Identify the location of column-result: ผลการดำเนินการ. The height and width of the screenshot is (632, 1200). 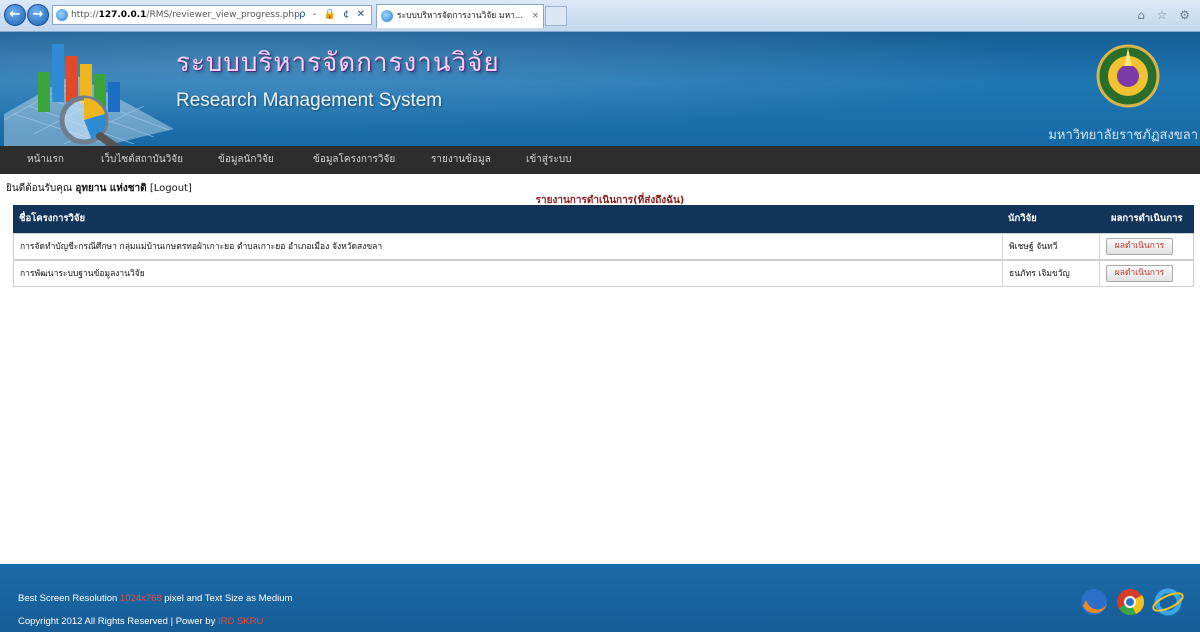
(1147, 218).